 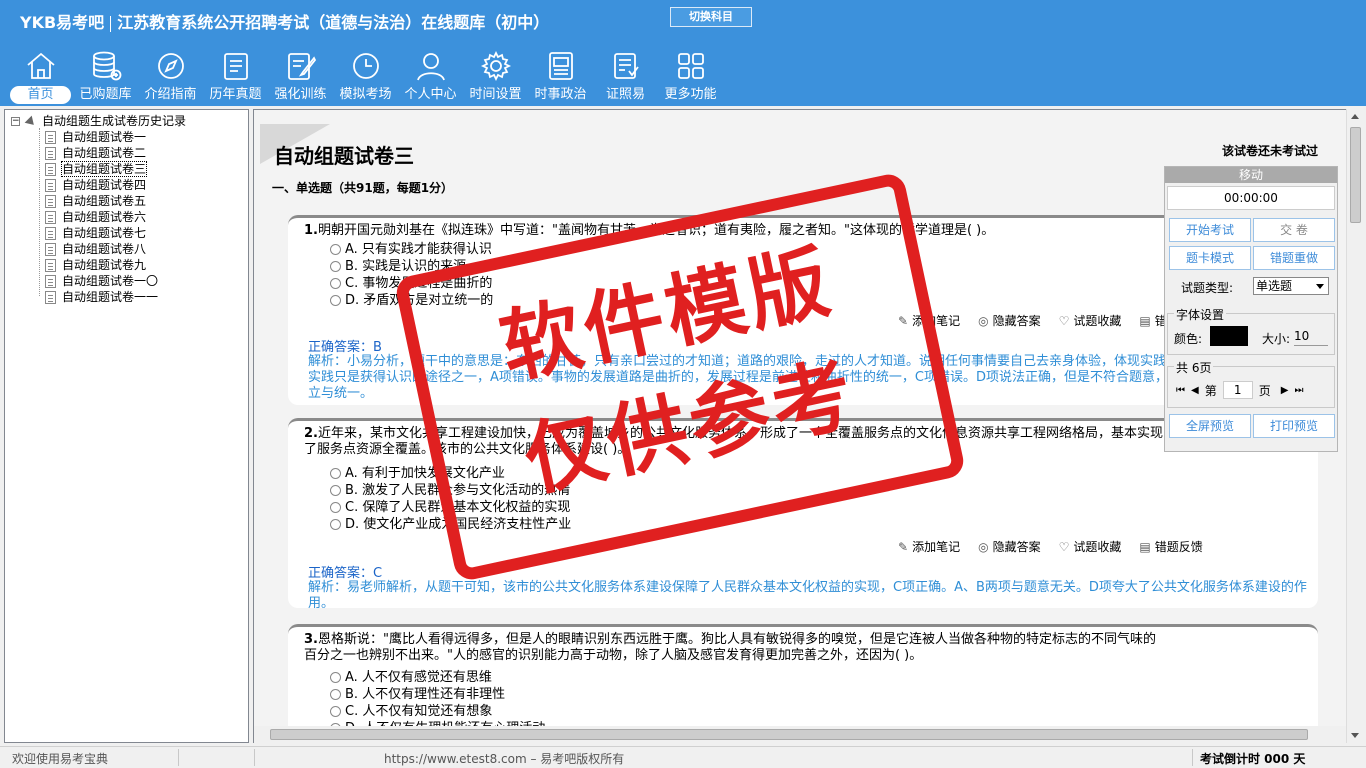 I want to click on tree-item-paper: 自动组题试卷一一, so click(x=101, y=297).